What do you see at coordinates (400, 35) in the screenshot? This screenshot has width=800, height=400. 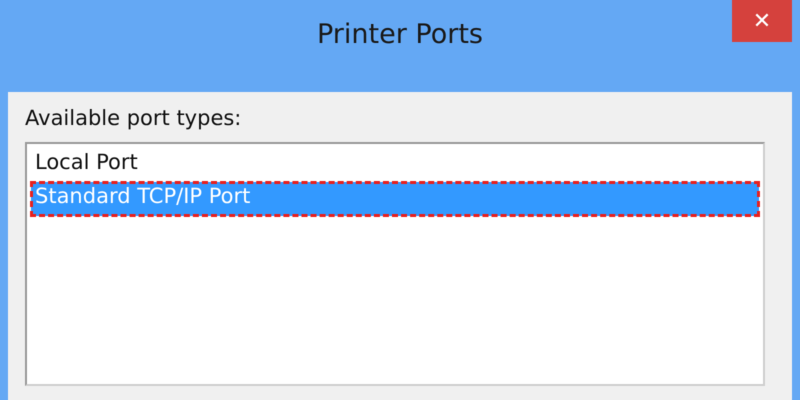 I see `window-title: Printer Ports` at bounding box center [400, 35].